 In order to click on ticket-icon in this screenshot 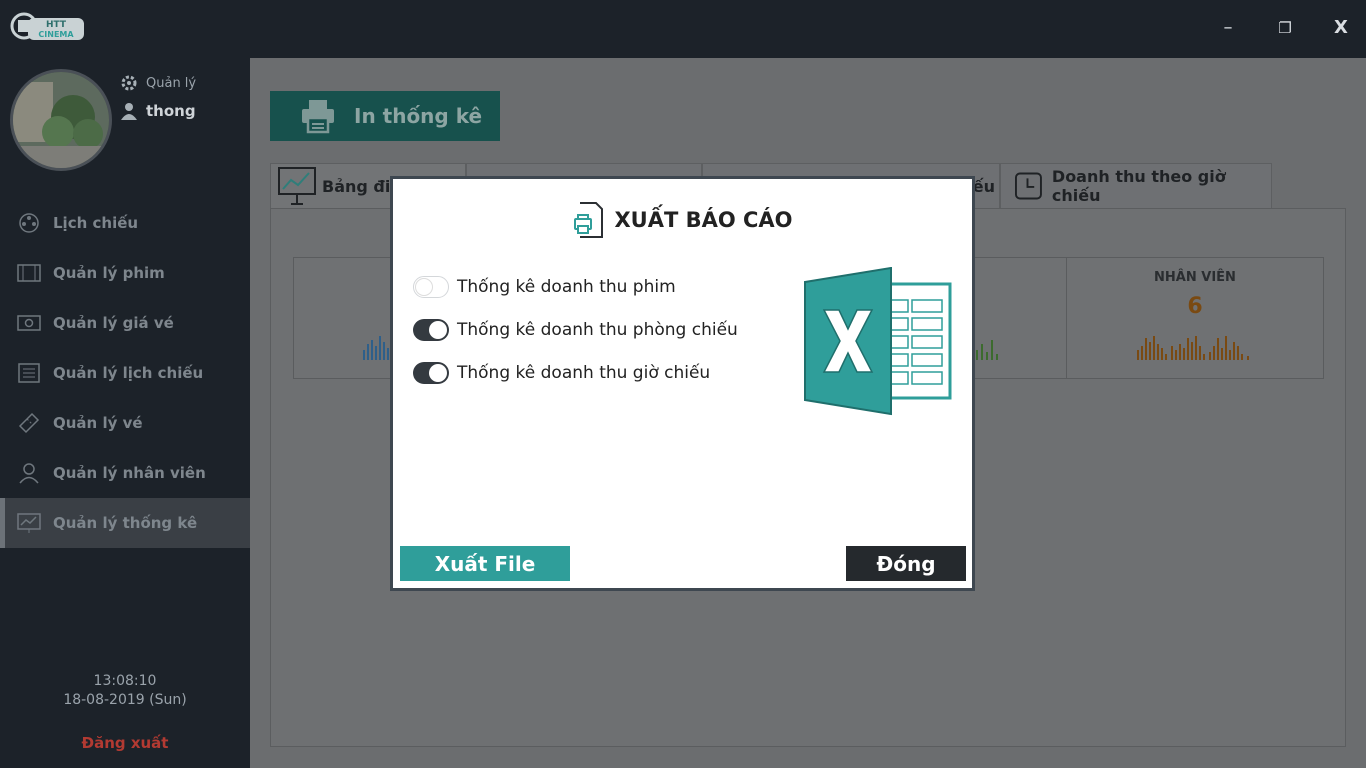, I will do `click(29, 423)`.